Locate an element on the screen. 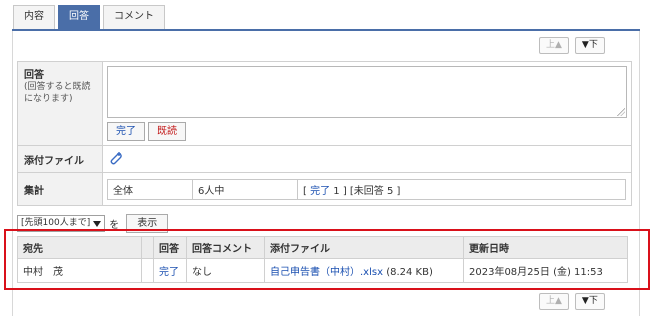 This screenshot has height=320, width=654. down-button: ▼下 is located at coordinates (589, 45).